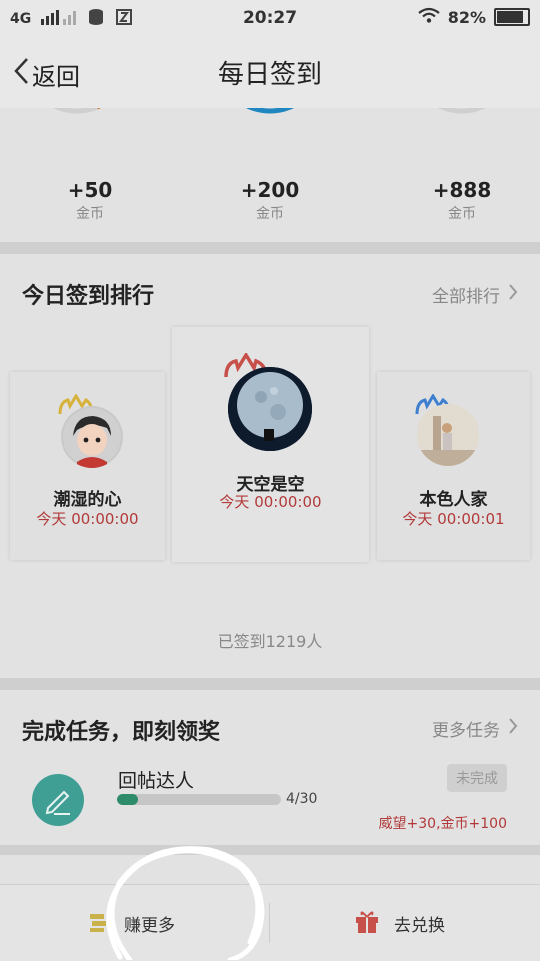  I want to click on task-status-badge: 未完成, so click(477, 778).